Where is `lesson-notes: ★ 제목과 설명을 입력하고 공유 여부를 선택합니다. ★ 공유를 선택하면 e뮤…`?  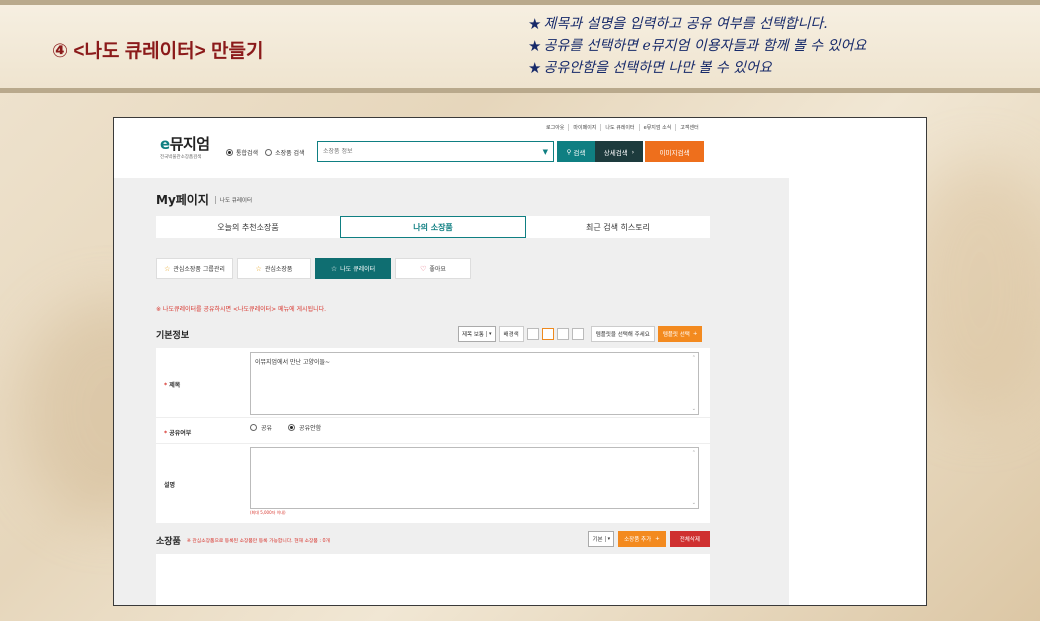
lesson-notes: ★ 제목과 설명을 입력하고 공유 여부를 선택합니다. ★ 공유를 선택하면 e뮤… is located at coordinates (778, 46).